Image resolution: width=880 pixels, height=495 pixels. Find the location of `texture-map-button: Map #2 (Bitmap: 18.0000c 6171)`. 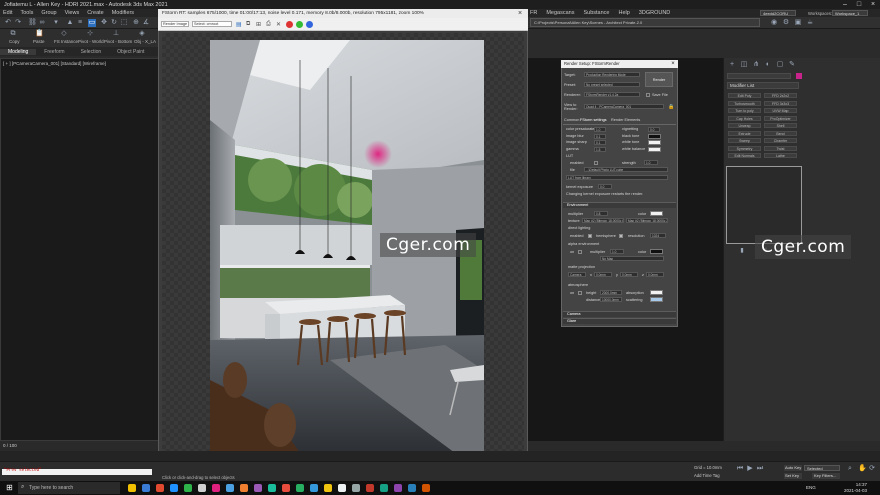

texture-map-button: Map #2 (Bitmap: 18.0000c 6171) is located at coordinates (603, 220).